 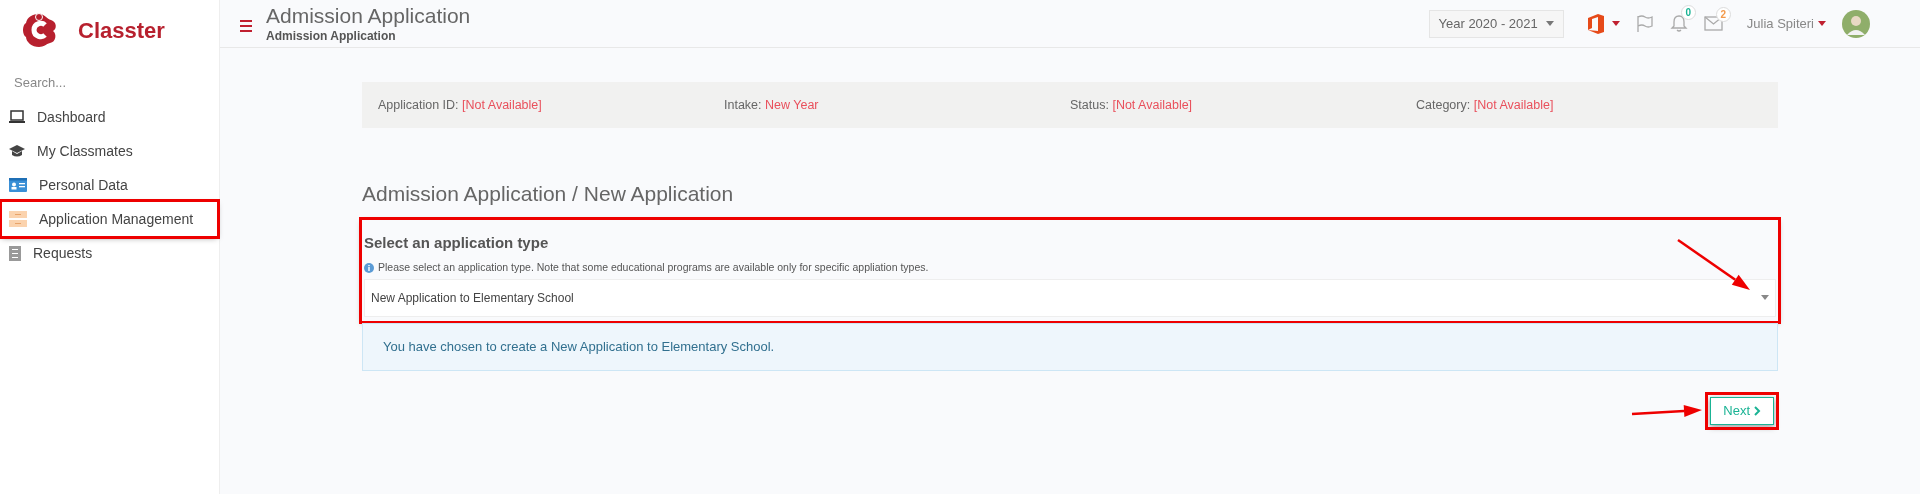 What do you see at coordinates (1678, 23) in the screenshot?
I see `bell-icon` at bounding box center [1678, 23].